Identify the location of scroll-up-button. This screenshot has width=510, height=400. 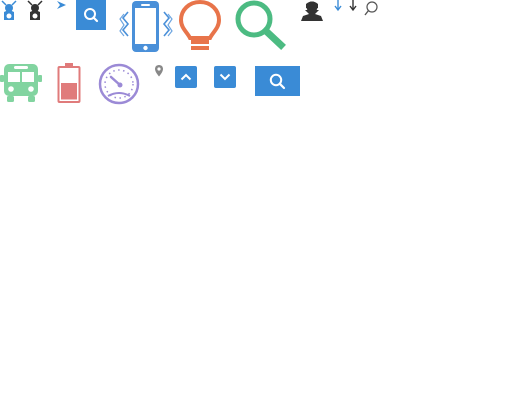
(186, 77).